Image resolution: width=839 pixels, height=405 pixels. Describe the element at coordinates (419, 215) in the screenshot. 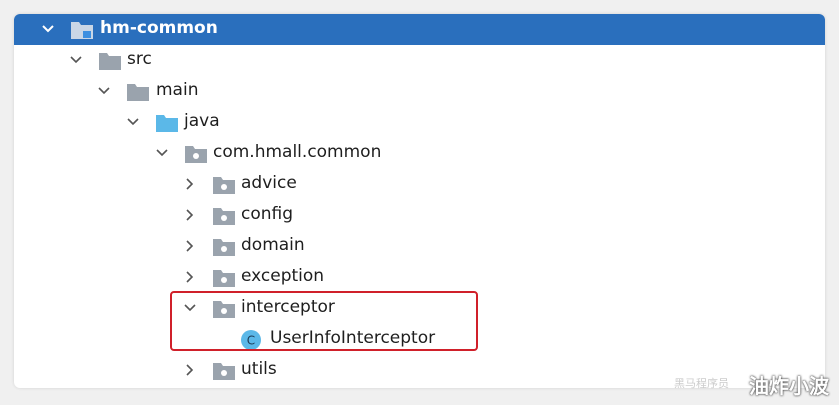

I see `tree-node-config: config` at that location.